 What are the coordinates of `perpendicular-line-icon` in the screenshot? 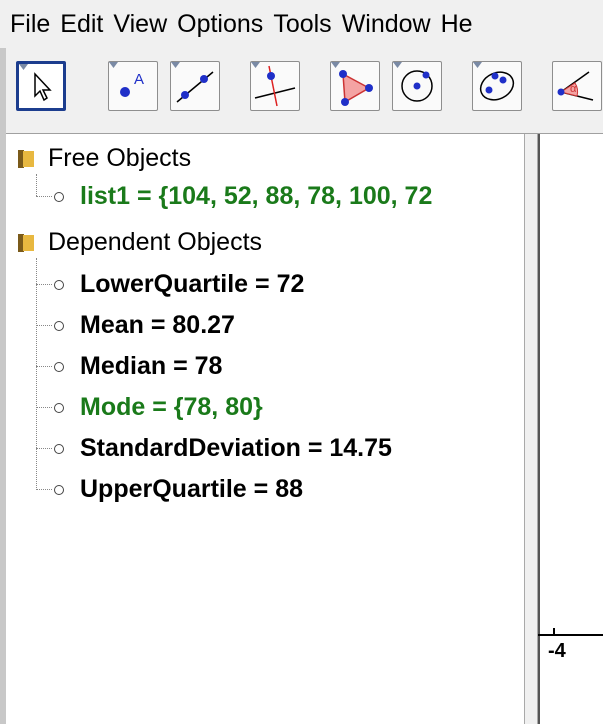 It's located at (275, 86).